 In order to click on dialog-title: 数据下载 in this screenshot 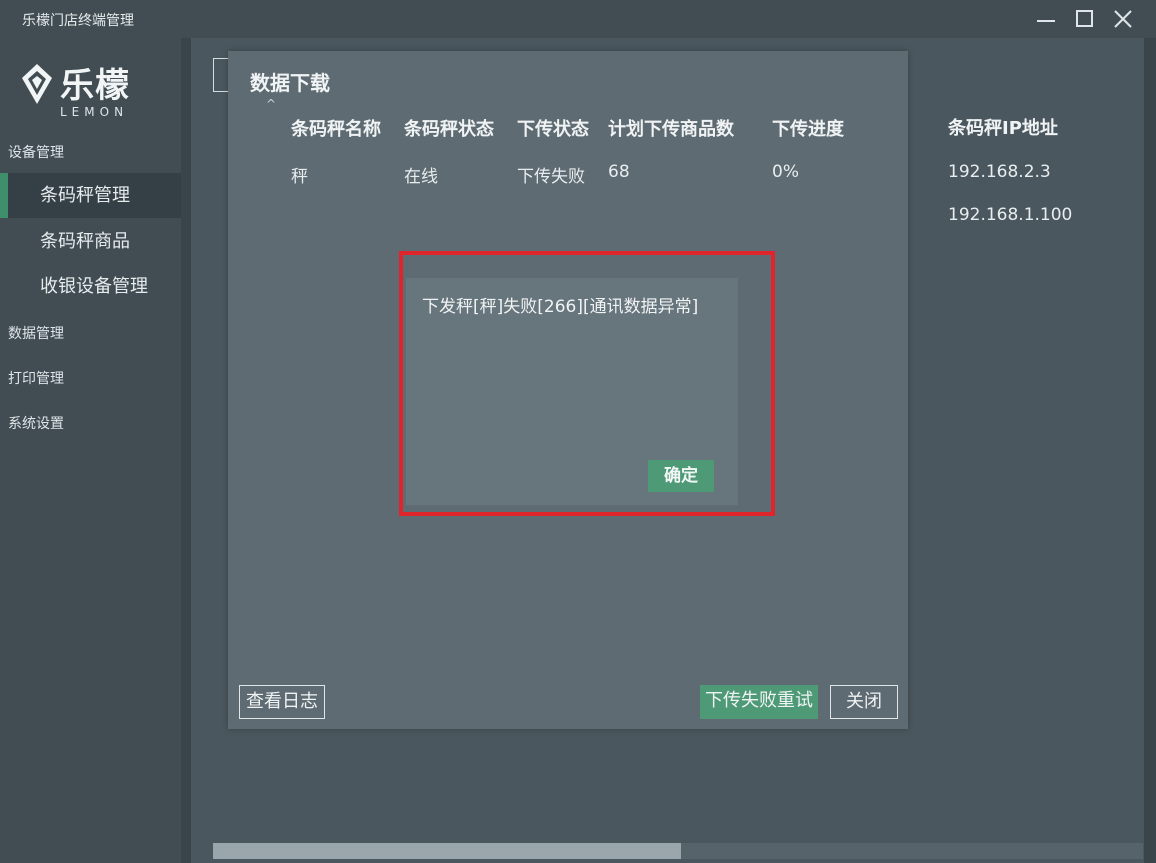, I will do `click(290, 83)`.